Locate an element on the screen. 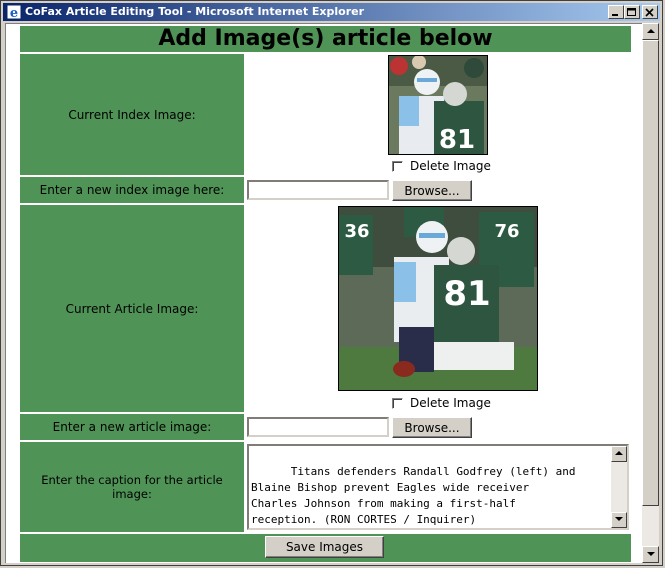 This screenshot has width=665, height=568. caption-scrollbar is located at coordinates (619, 487).